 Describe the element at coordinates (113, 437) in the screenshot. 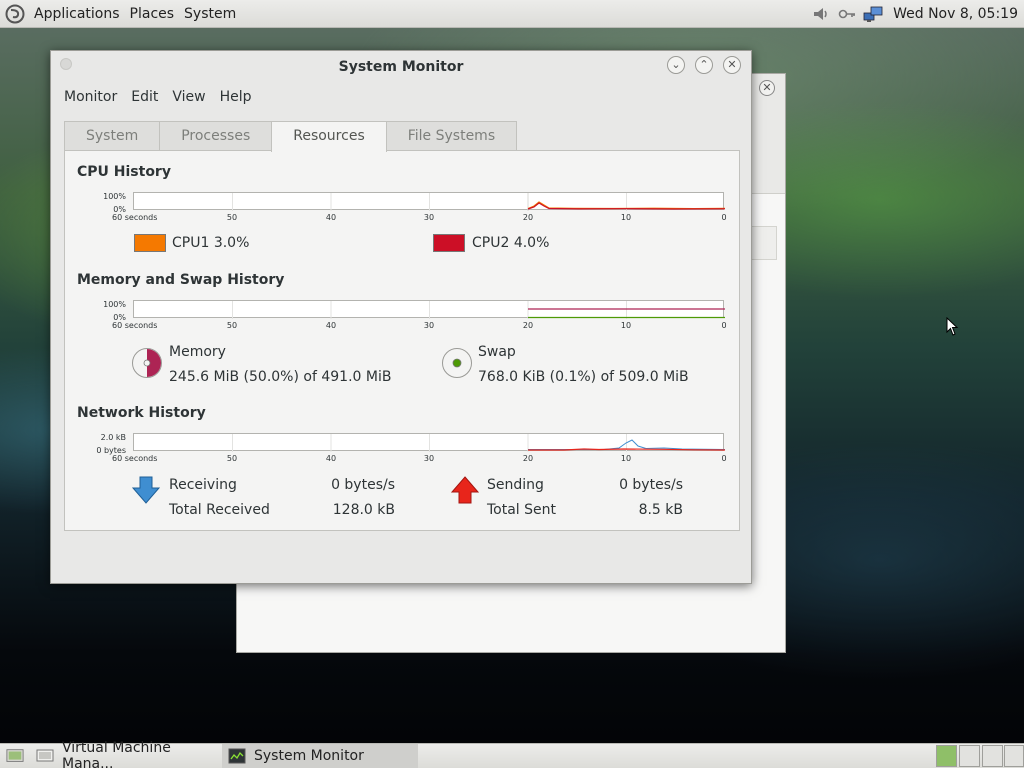

I see `network-y-max: 2.0 kB` at that location.